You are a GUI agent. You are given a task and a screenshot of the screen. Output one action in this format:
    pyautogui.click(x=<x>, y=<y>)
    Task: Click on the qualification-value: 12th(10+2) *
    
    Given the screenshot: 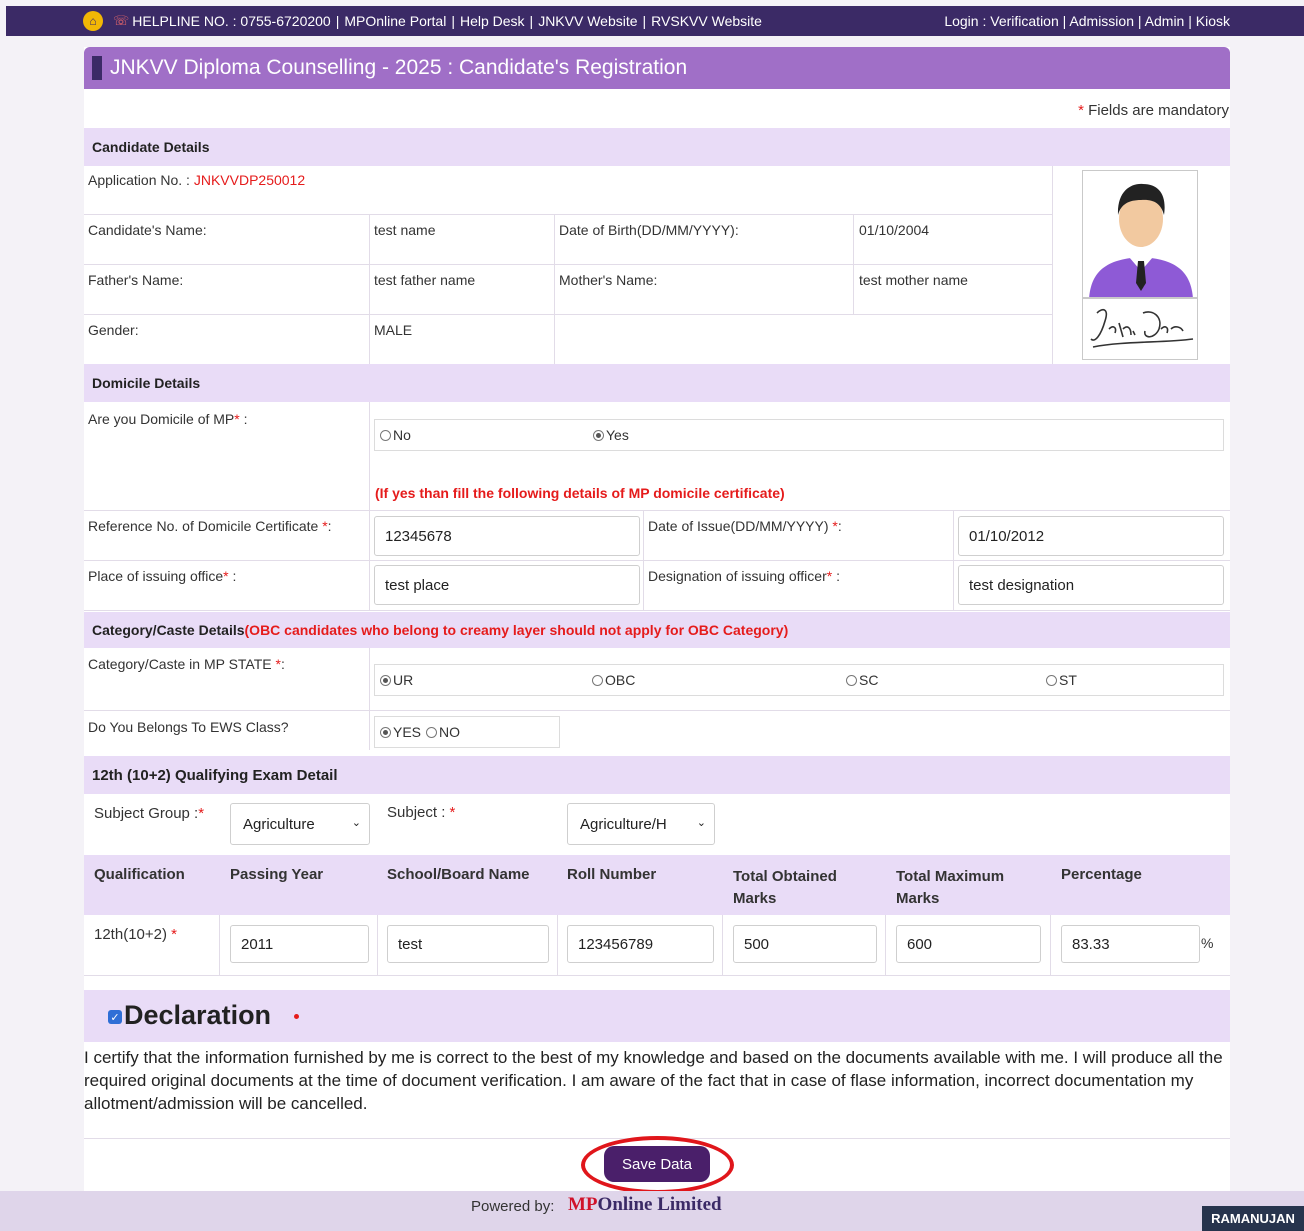 What is the action you would take?
    pyautogui.click(x=135, y=934)
    